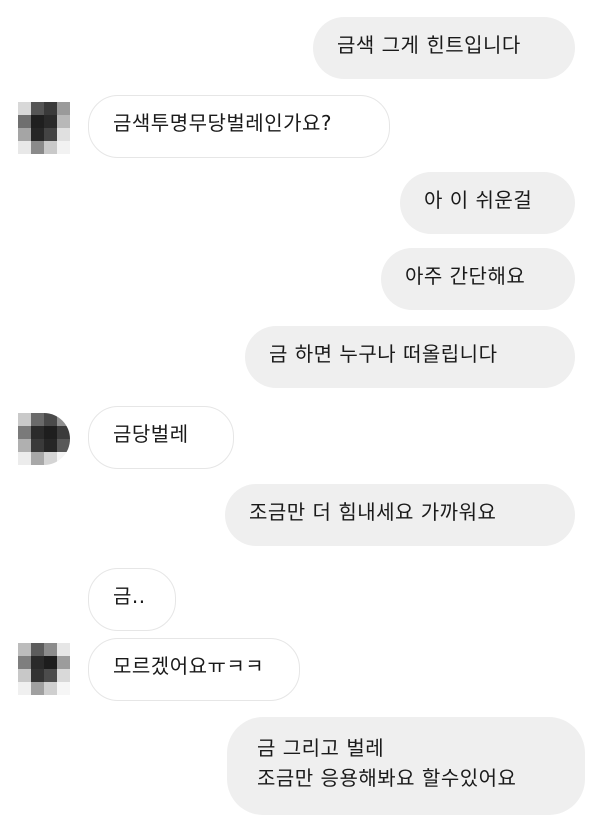 This screenshot has height=825, width=599. I want to click on message-text: 아주 간단해요, so click(465, 276).